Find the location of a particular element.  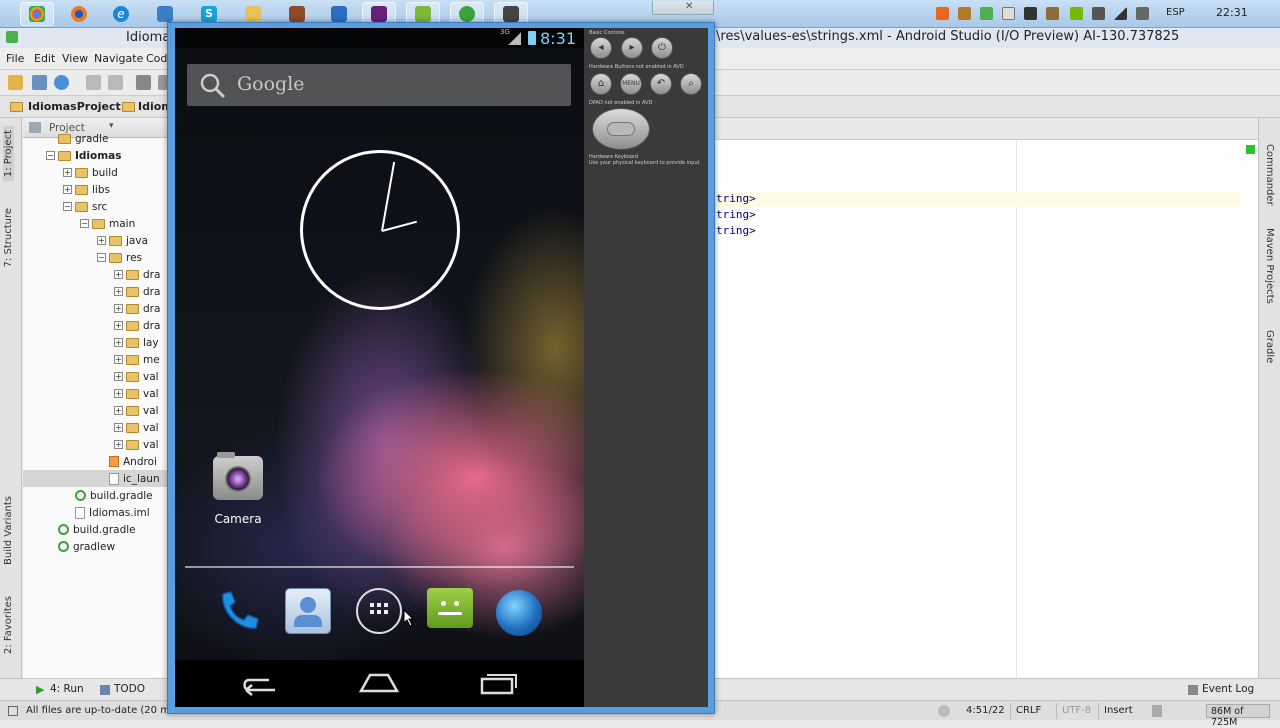

tree-item: + build is located at coordinates (96, 172).